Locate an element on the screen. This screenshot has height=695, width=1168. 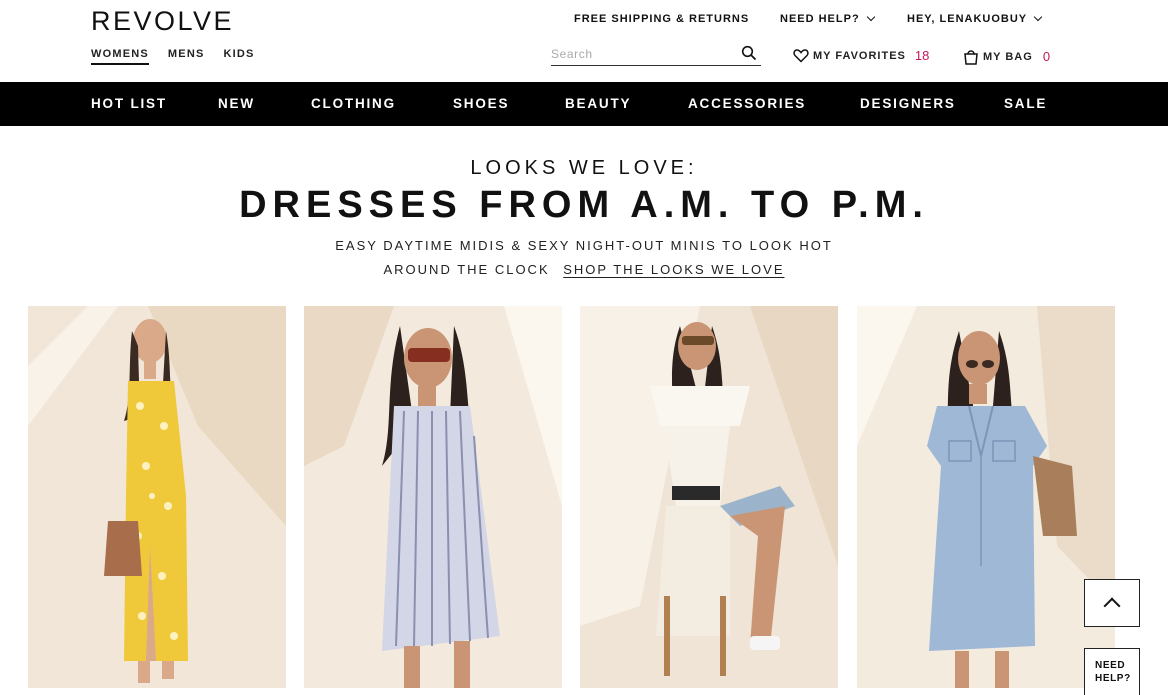
nav-beauty: BEAUTY is located at coordinates (598, 103).